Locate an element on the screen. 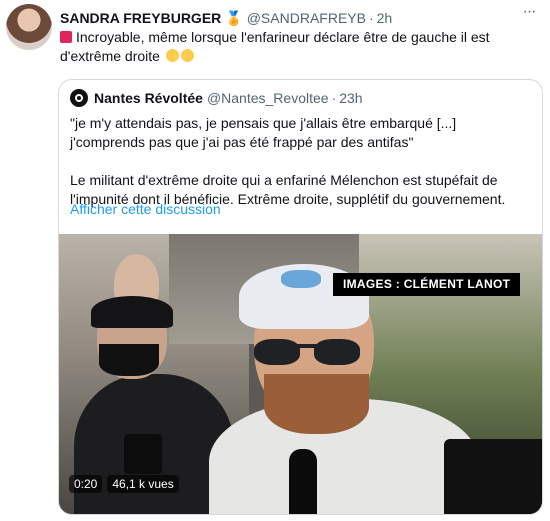 Image resolution: width=550 pixels, height=521 pixels. video-badges: 0:20 46,1 k vues is located at coordinates (124, 484).